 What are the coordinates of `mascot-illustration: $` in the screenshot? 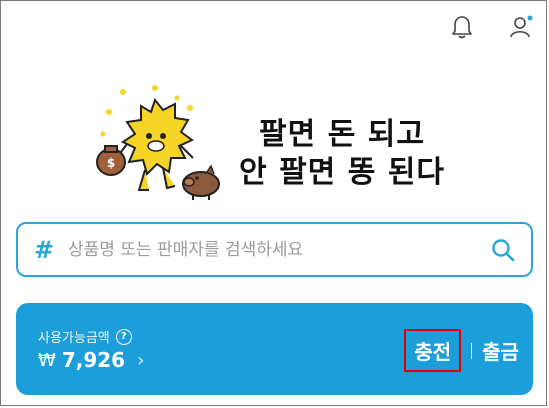 It's located at (158, 142).